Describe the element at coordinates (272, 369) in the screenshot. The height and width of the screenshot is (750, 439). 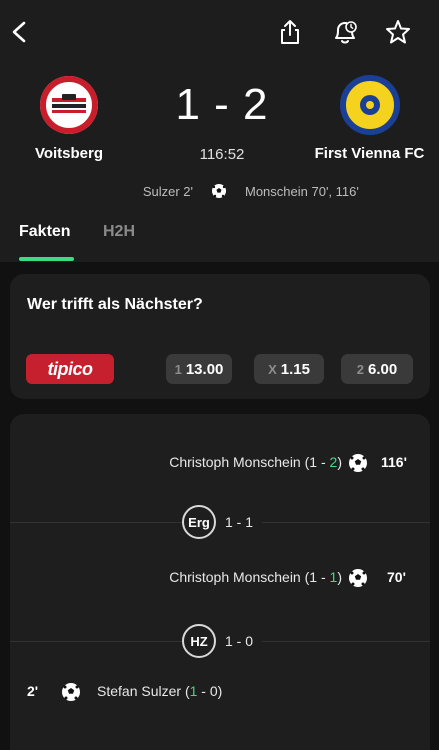
I see `odds-key: X` at that location.